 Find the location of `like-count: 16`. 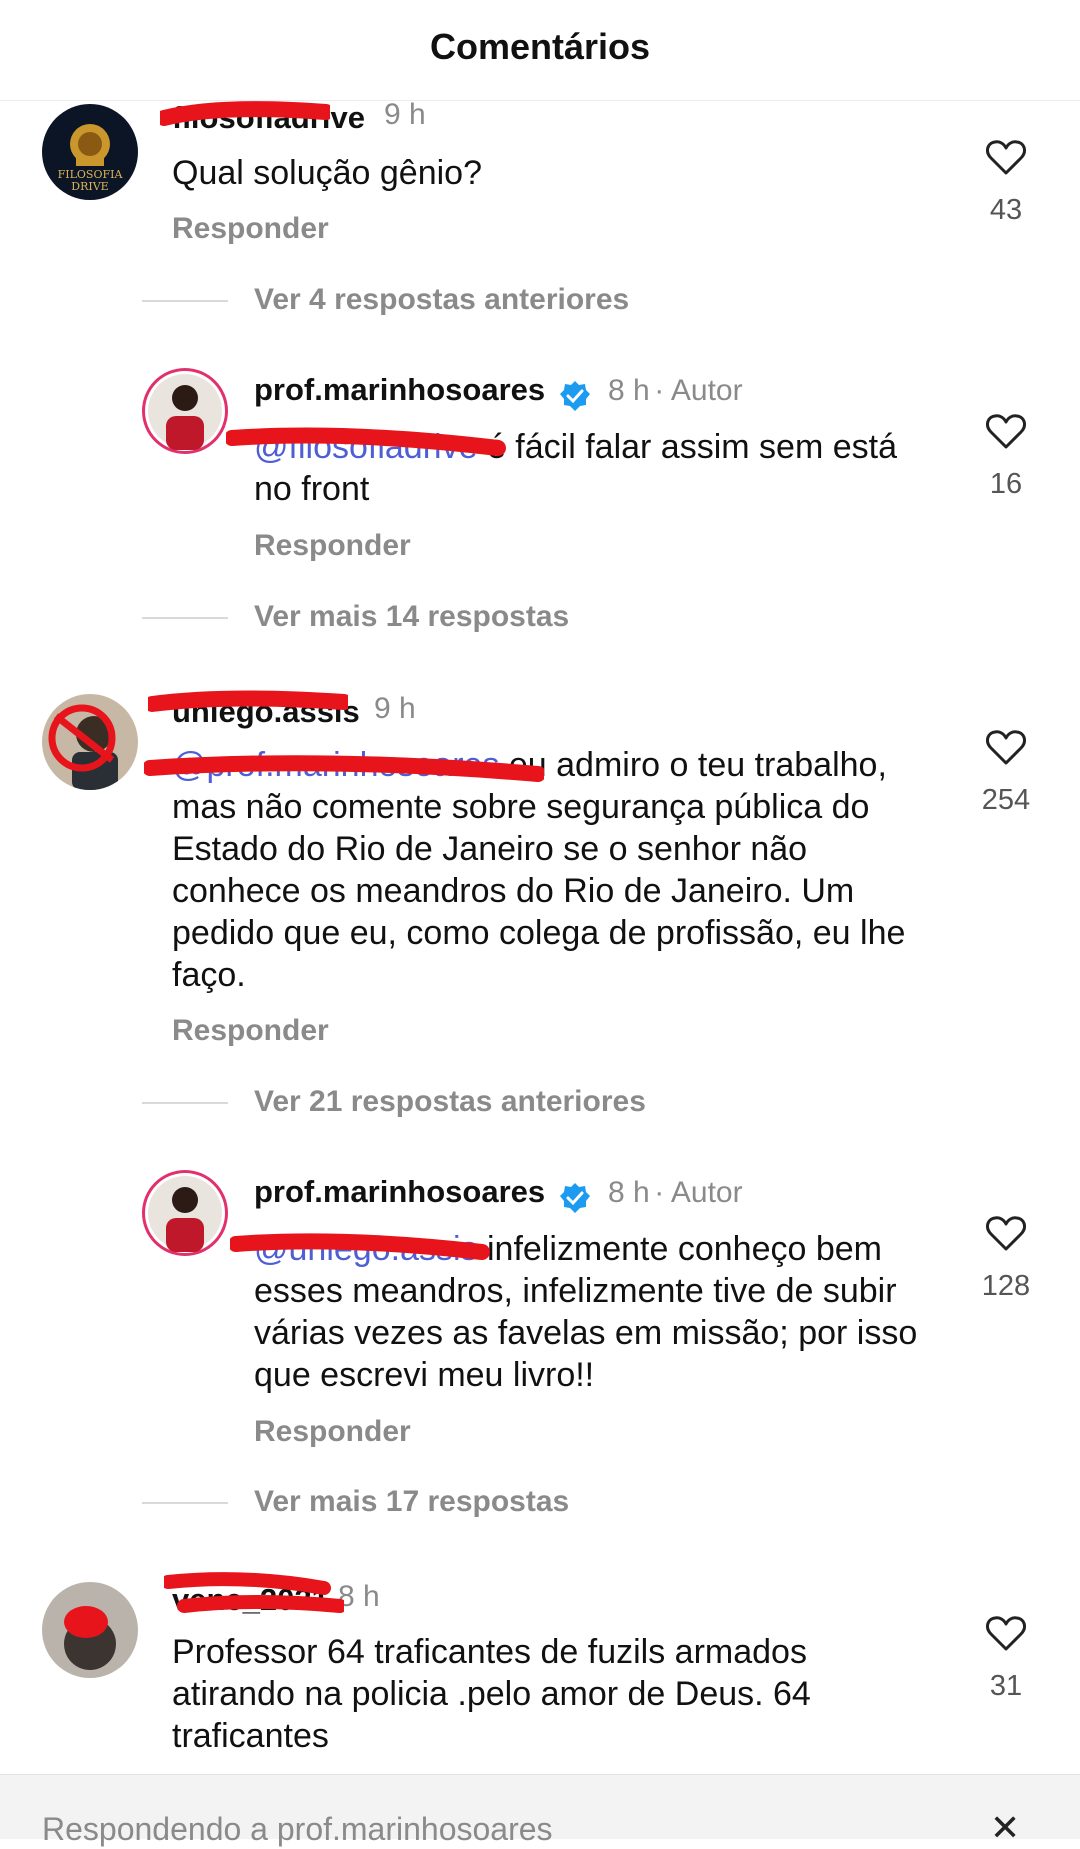

like-count: 16 is located at coordinates (1006, 484).